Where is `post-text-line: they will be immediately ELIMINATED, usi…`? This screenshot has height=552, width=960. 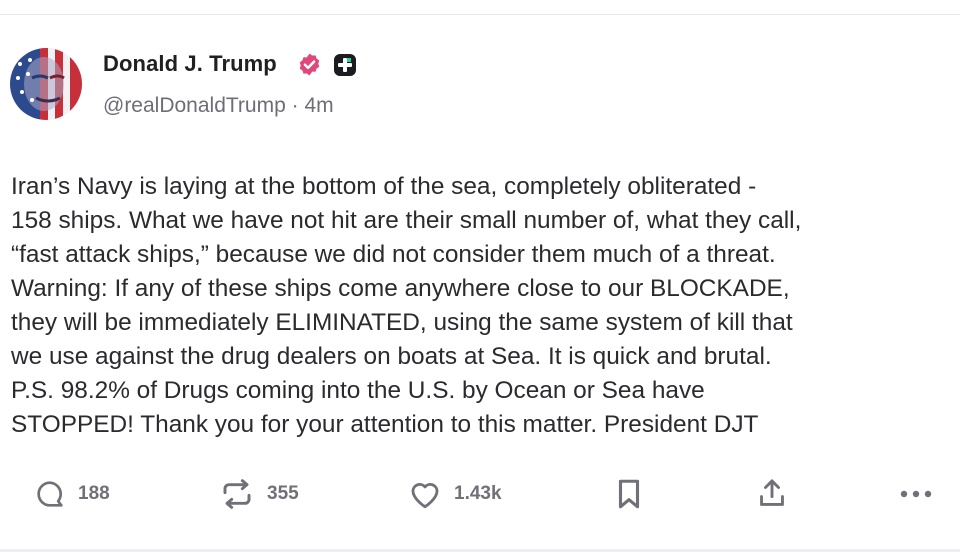 post-text-line: they will be immediately ELIMINATED, usi… is located at coordinates (402, 322).